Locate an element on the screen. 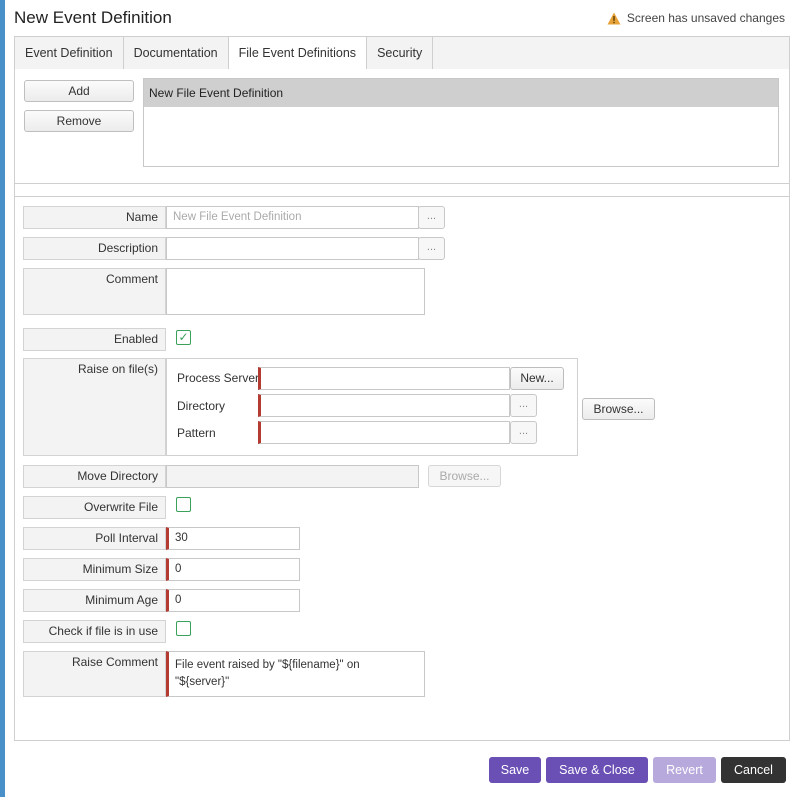  check-in-use-label: Check if file is in use is located at coordinates (94, 631).